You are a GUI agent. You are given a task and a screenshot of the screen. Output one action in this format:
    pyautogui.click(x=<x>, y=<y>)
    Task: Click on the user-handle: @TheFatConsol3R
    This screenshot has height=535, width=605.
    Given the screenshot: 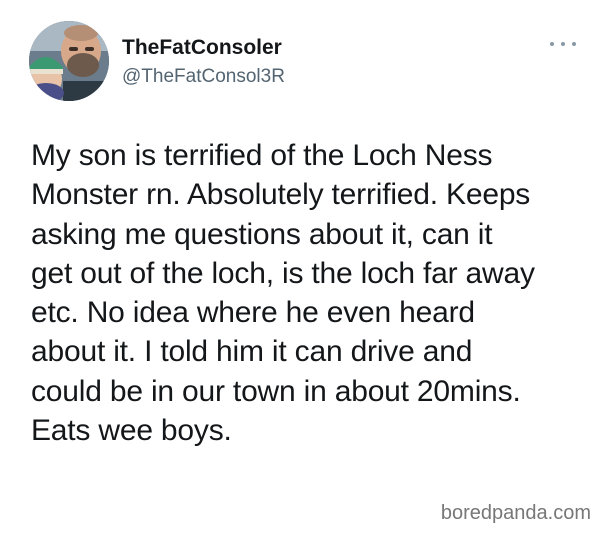 What is the action you would take?
    pyautogui.click(x=203, y=77)
    